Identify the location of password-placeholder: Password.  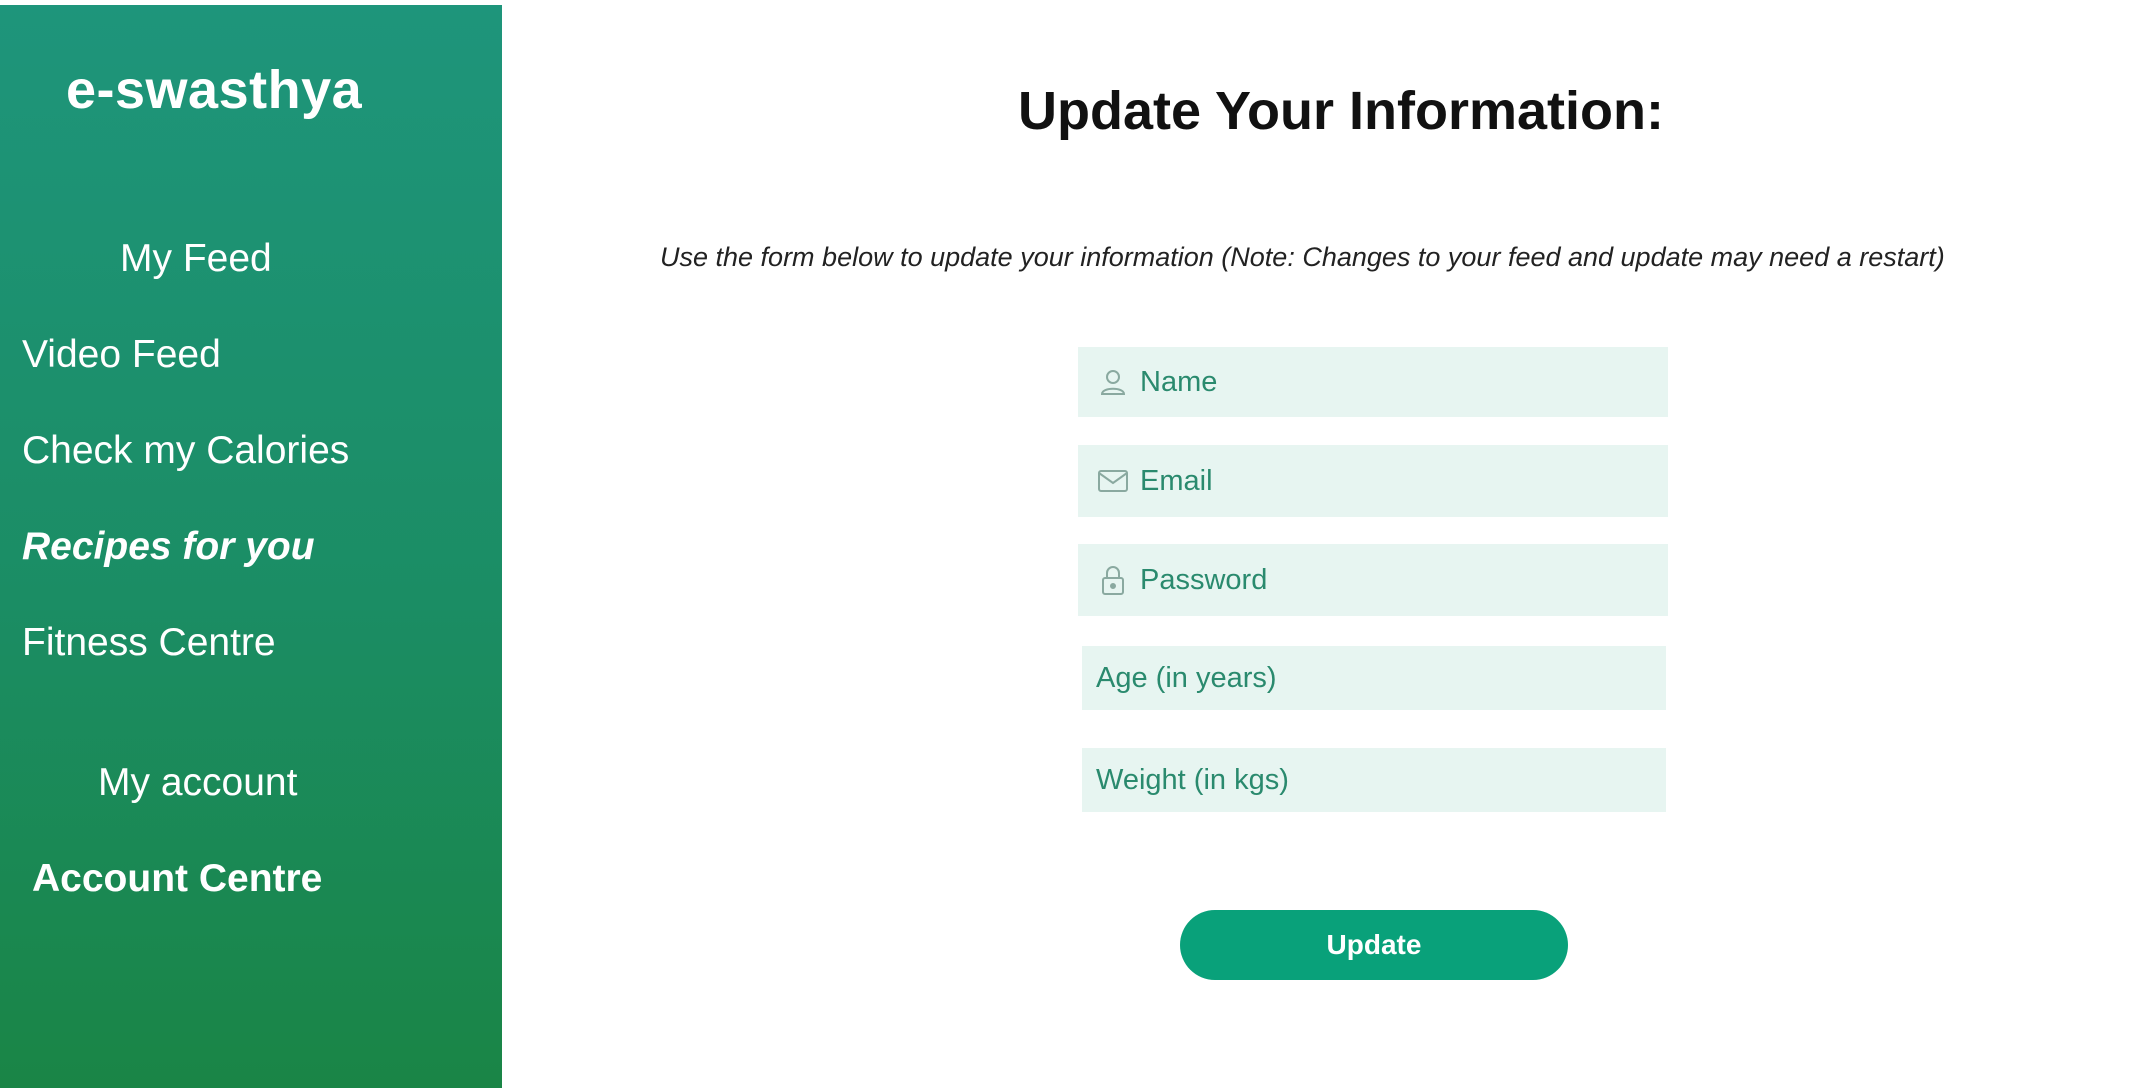
(1204, 579).